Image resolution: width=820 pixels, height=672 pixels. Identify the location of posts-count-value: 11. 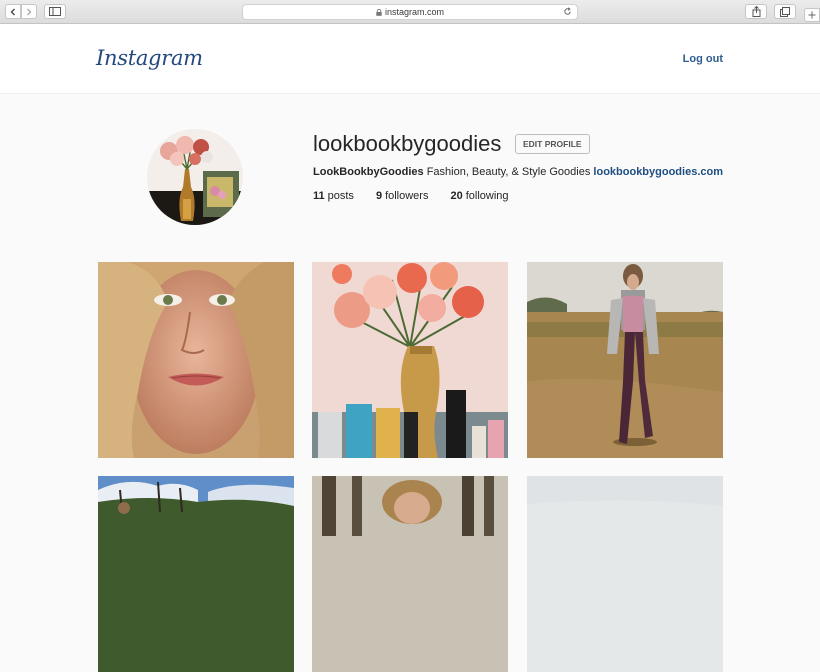
(319, 196).